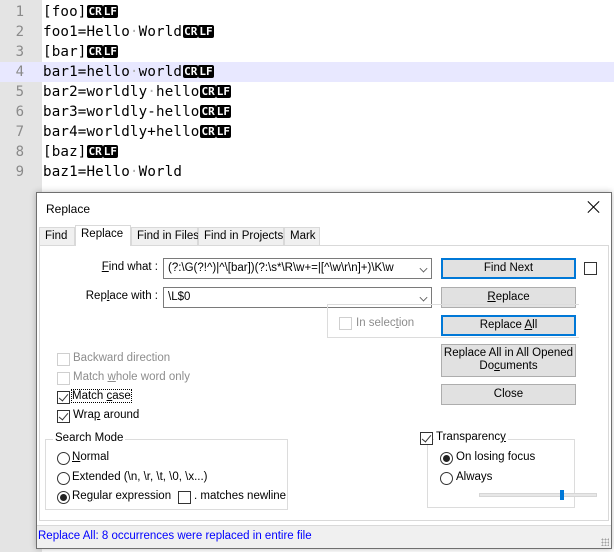  What do you see at coordinates (63, 359) in the screenshot?
I see `backward-direction-checkbox` at bounding box center [63, 359].